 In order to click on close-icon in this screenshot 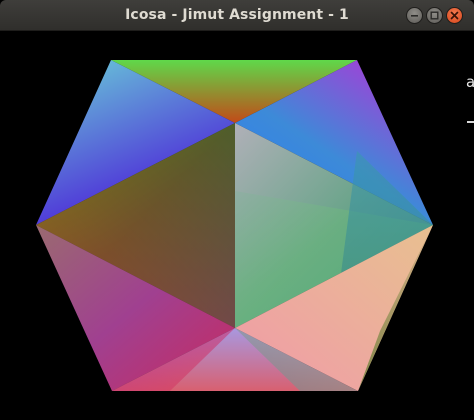, I will do `click(454, 15)`.